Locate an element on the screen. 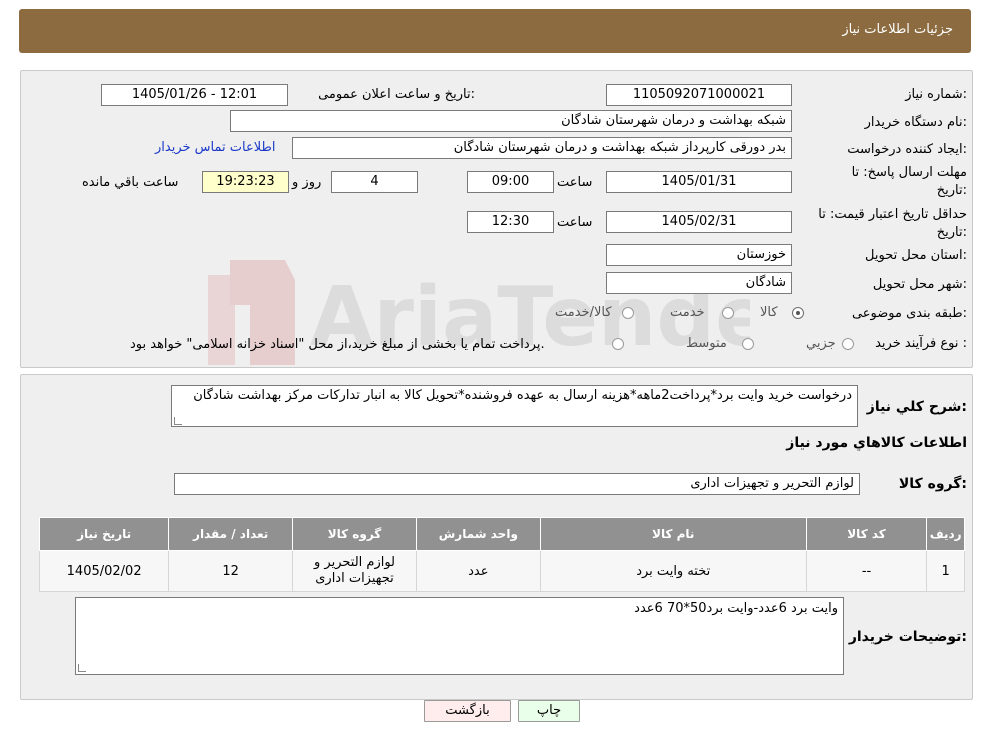 This screenshot has height=744, width=985. process-radio-minor is located at coordinates (848, 344).